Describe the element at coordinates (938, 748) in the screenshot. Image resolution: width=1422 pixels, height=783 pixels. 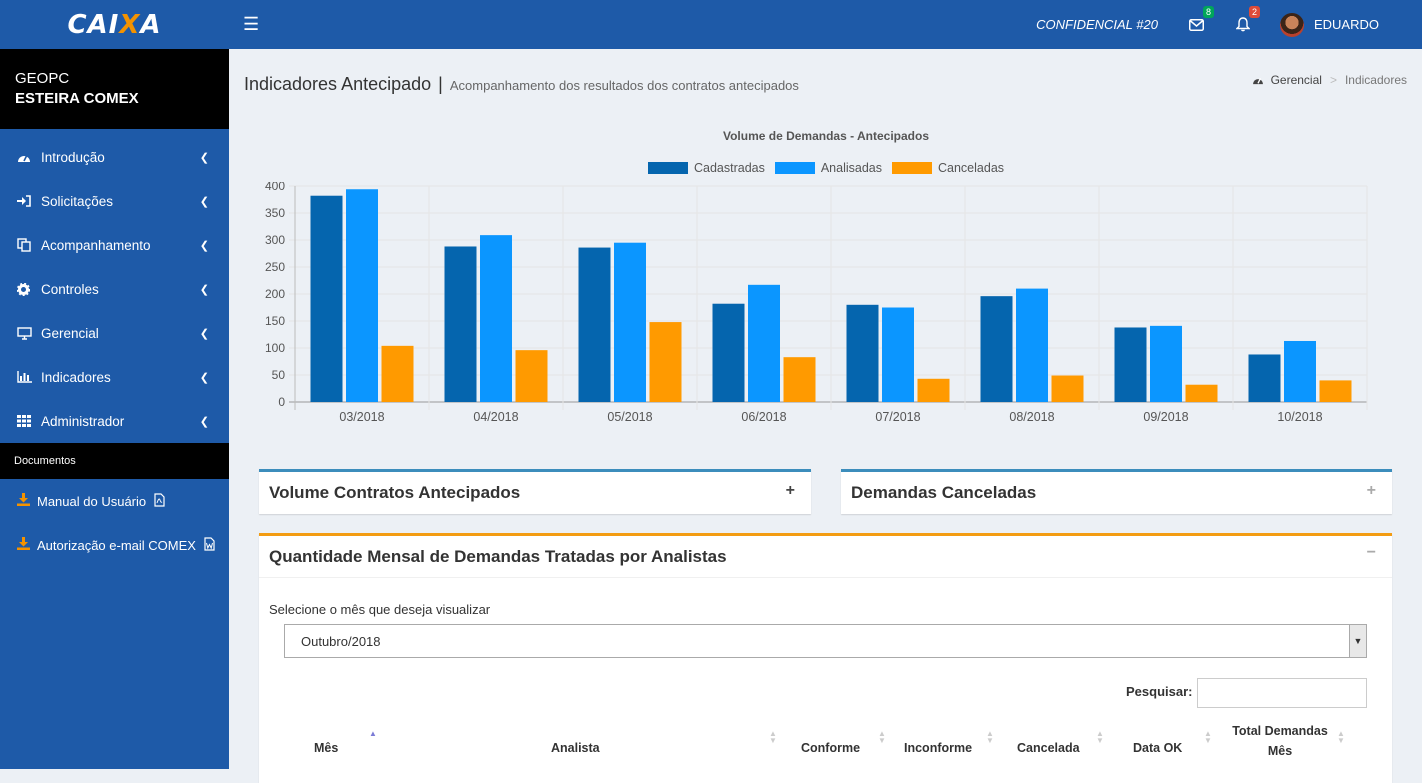
I see `column-header-inconforme: Inconforme` at that location.